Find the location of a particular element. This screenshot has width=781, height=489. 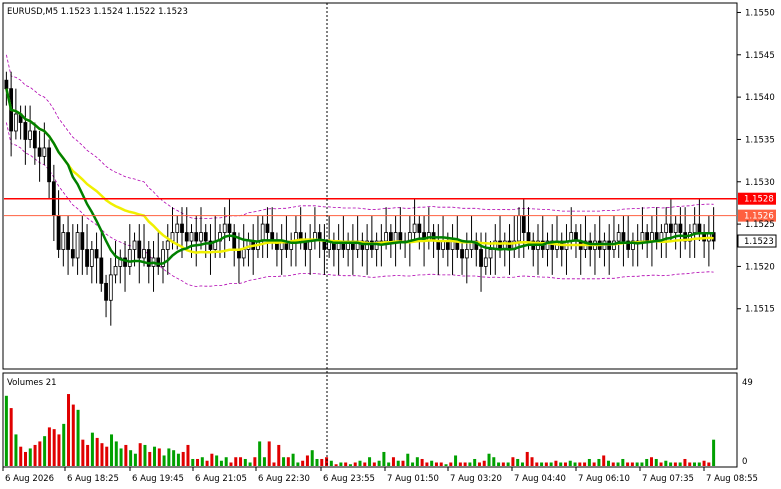

time-tick-label: 7 Aug 08:55 is located at coordinates (732, 479).